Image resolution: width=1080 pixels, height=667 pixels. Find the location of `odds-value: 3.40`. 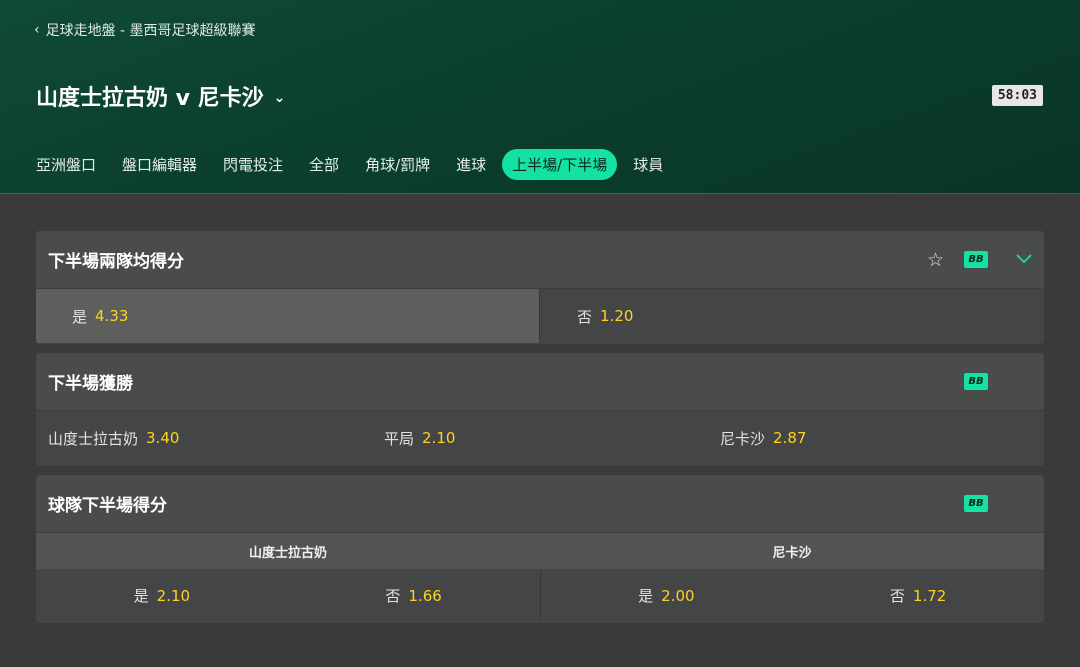

odds-value: 3.40 is located at coordinates (163, 438).